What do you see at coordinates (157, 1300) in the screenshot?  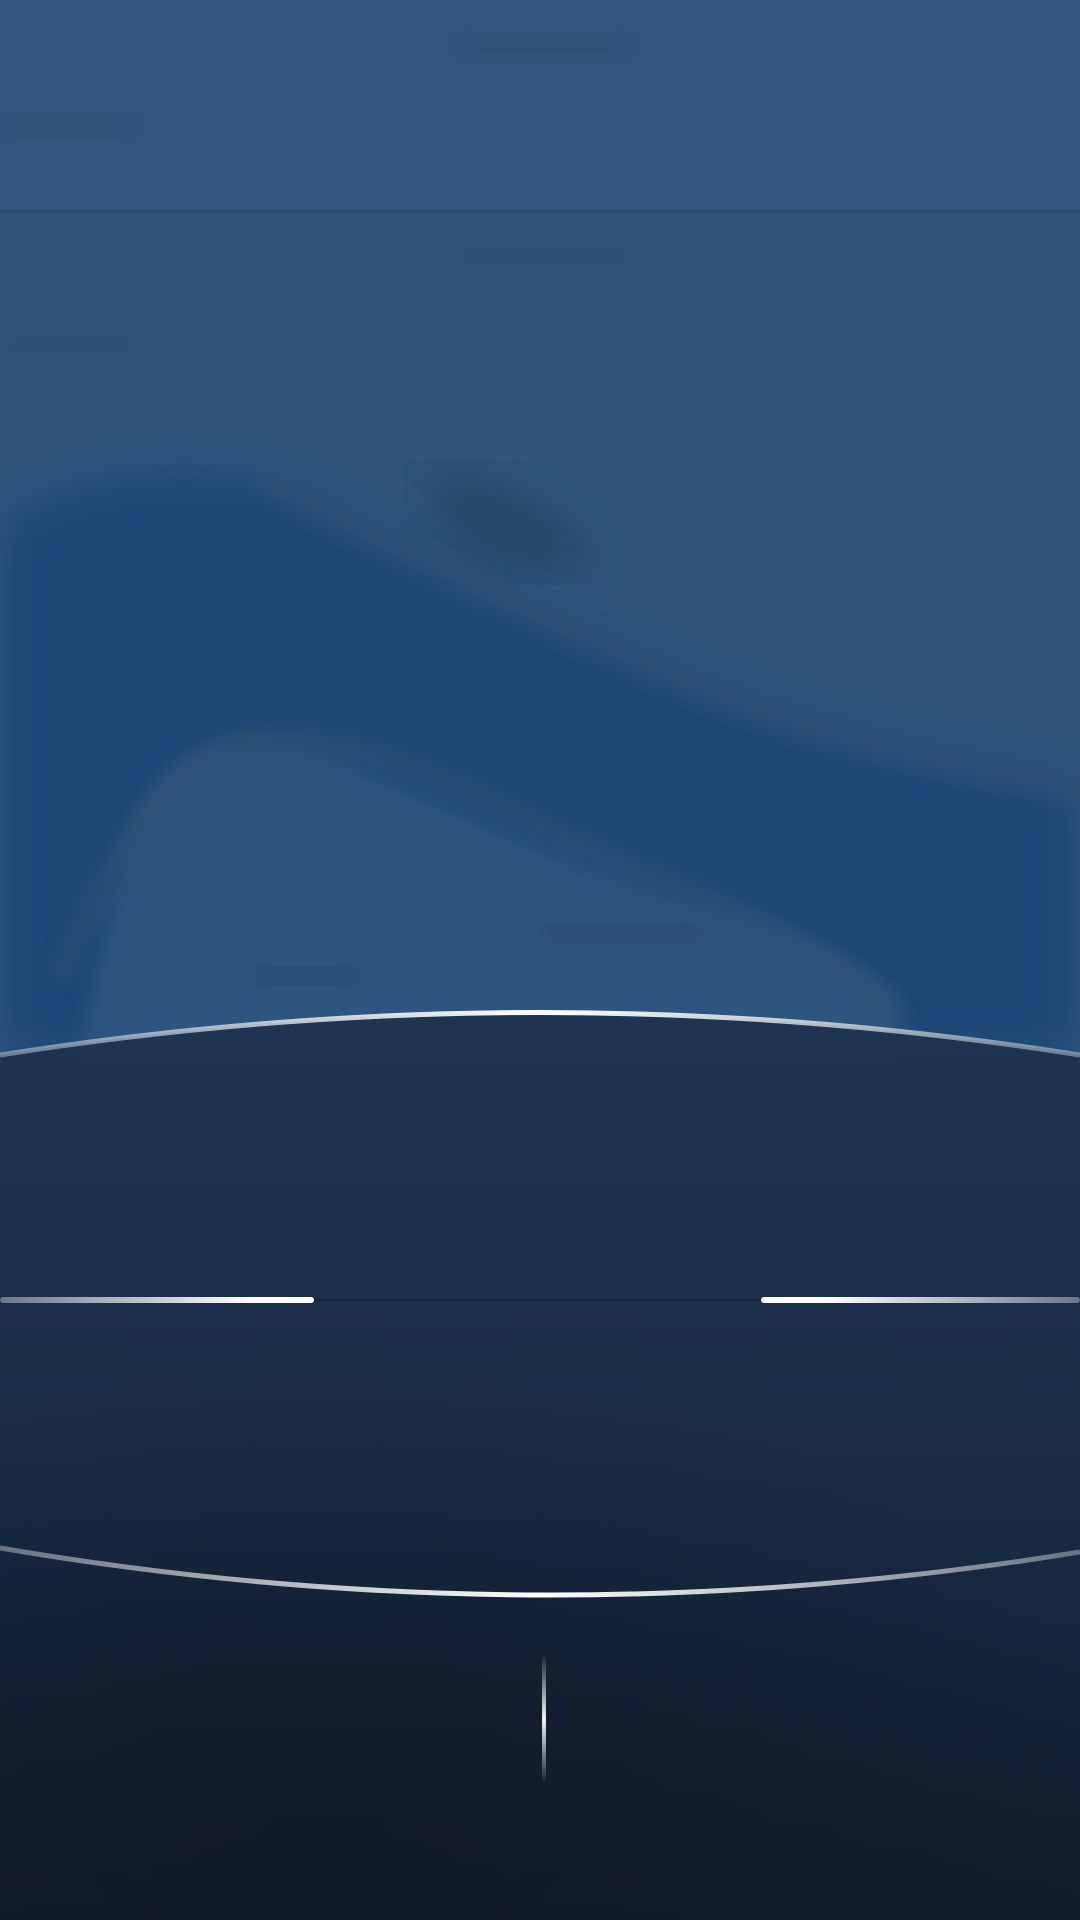 I see `left-guide-line-icon` at bounding box center [157, 1300].